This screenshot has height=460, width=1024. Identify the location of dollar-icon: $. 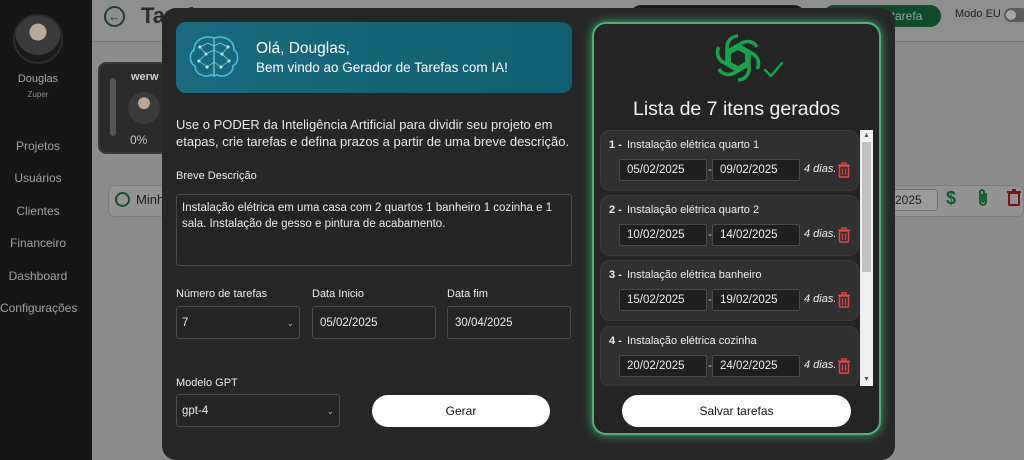
(951, 198).